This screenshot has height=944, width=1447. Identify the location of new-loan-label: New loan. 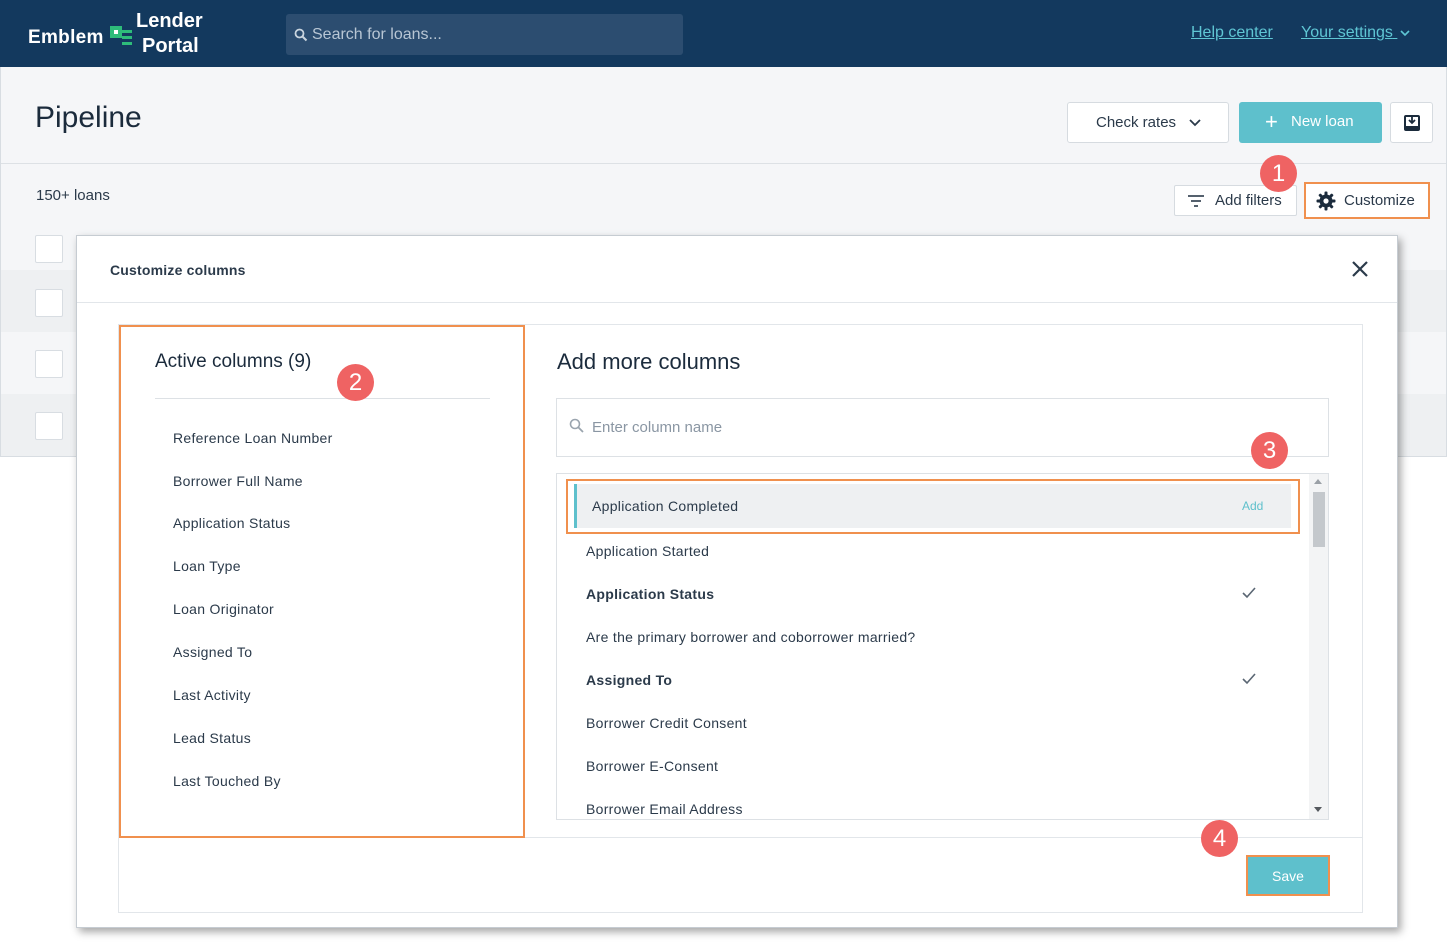
(1322, 121).